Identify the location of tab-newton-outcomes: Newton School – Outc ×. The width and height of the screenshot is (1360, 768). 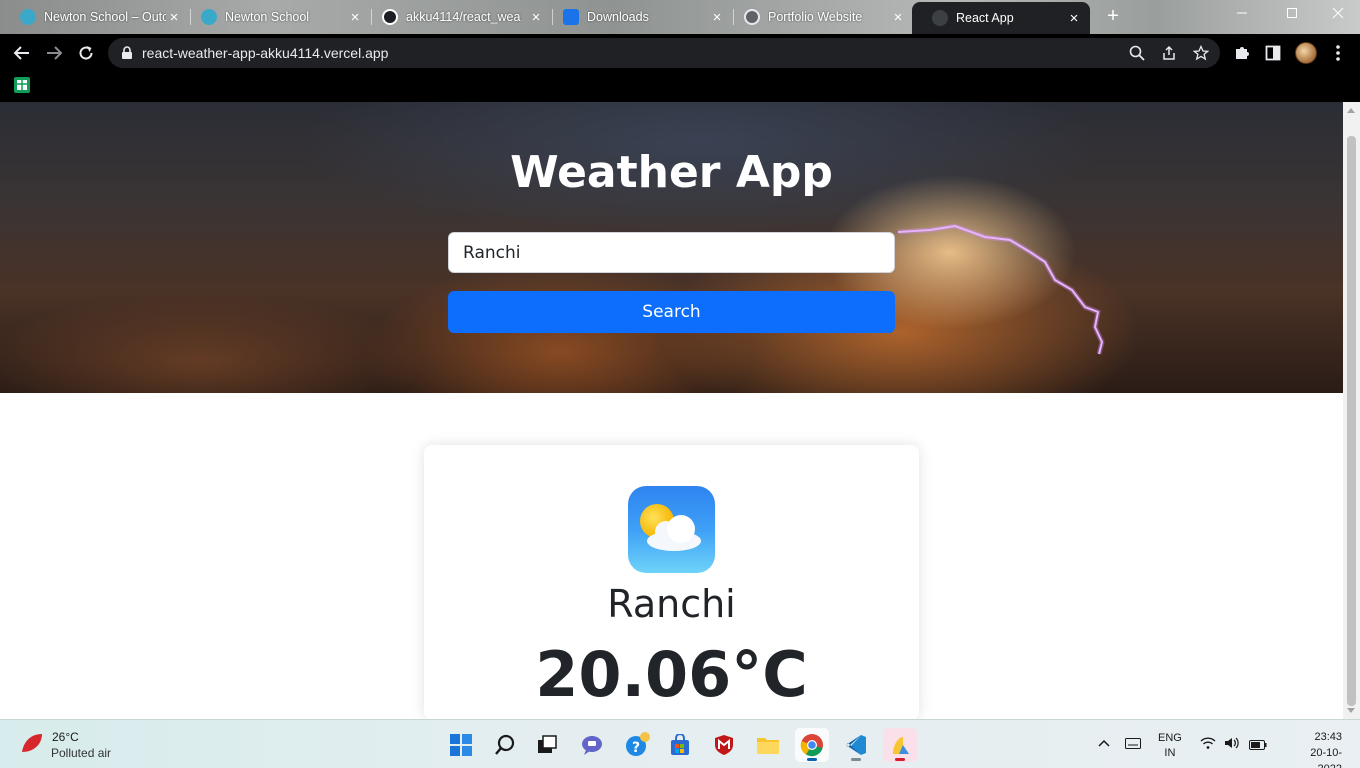
(95, 17).